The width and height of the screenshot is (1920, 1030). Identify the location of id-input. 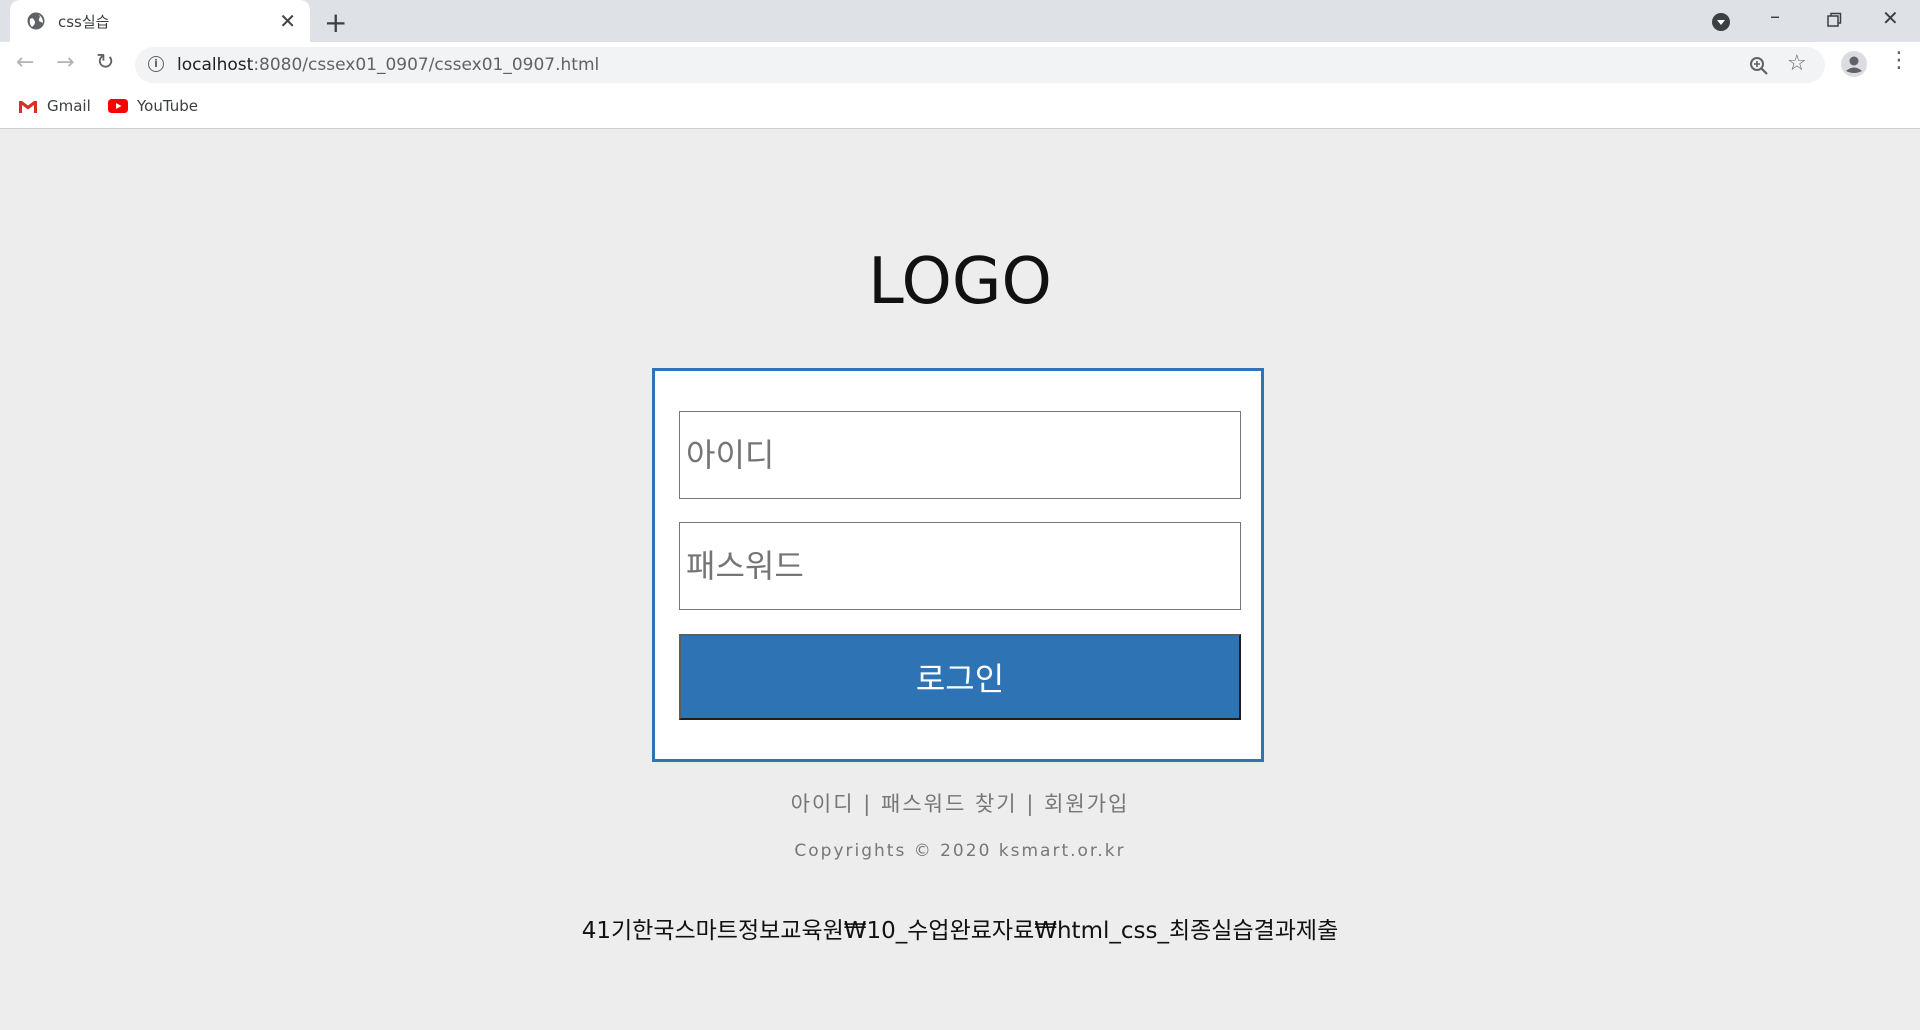
(960, 455).